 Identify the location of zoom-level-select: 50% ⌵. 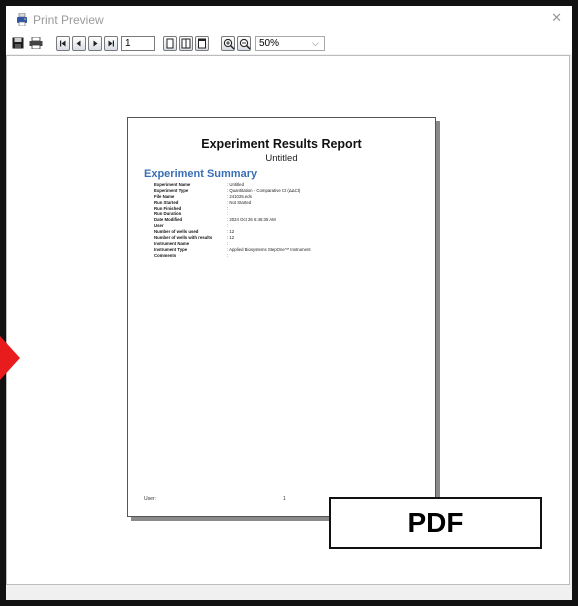
(290, 43).